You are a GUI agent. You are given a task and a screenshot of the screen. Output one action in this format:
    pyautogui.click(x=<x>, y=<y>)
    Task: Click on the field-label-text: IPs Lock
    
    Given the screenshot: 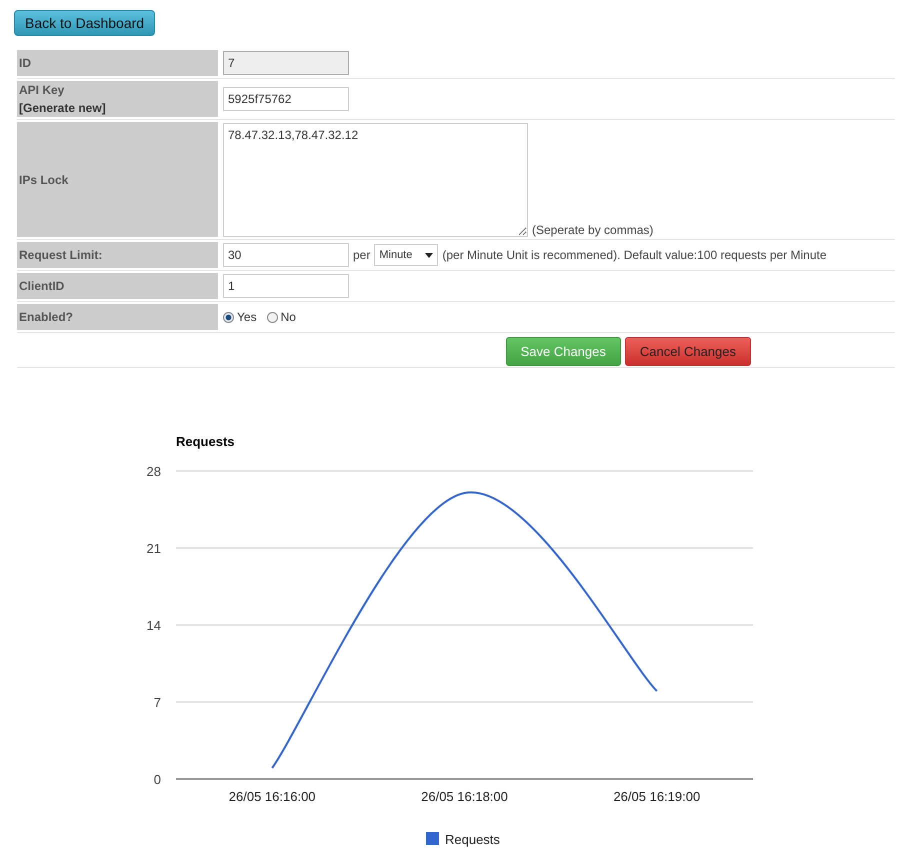 What is the action you would take?
    pyautogui.click(x=44, y=180)
    